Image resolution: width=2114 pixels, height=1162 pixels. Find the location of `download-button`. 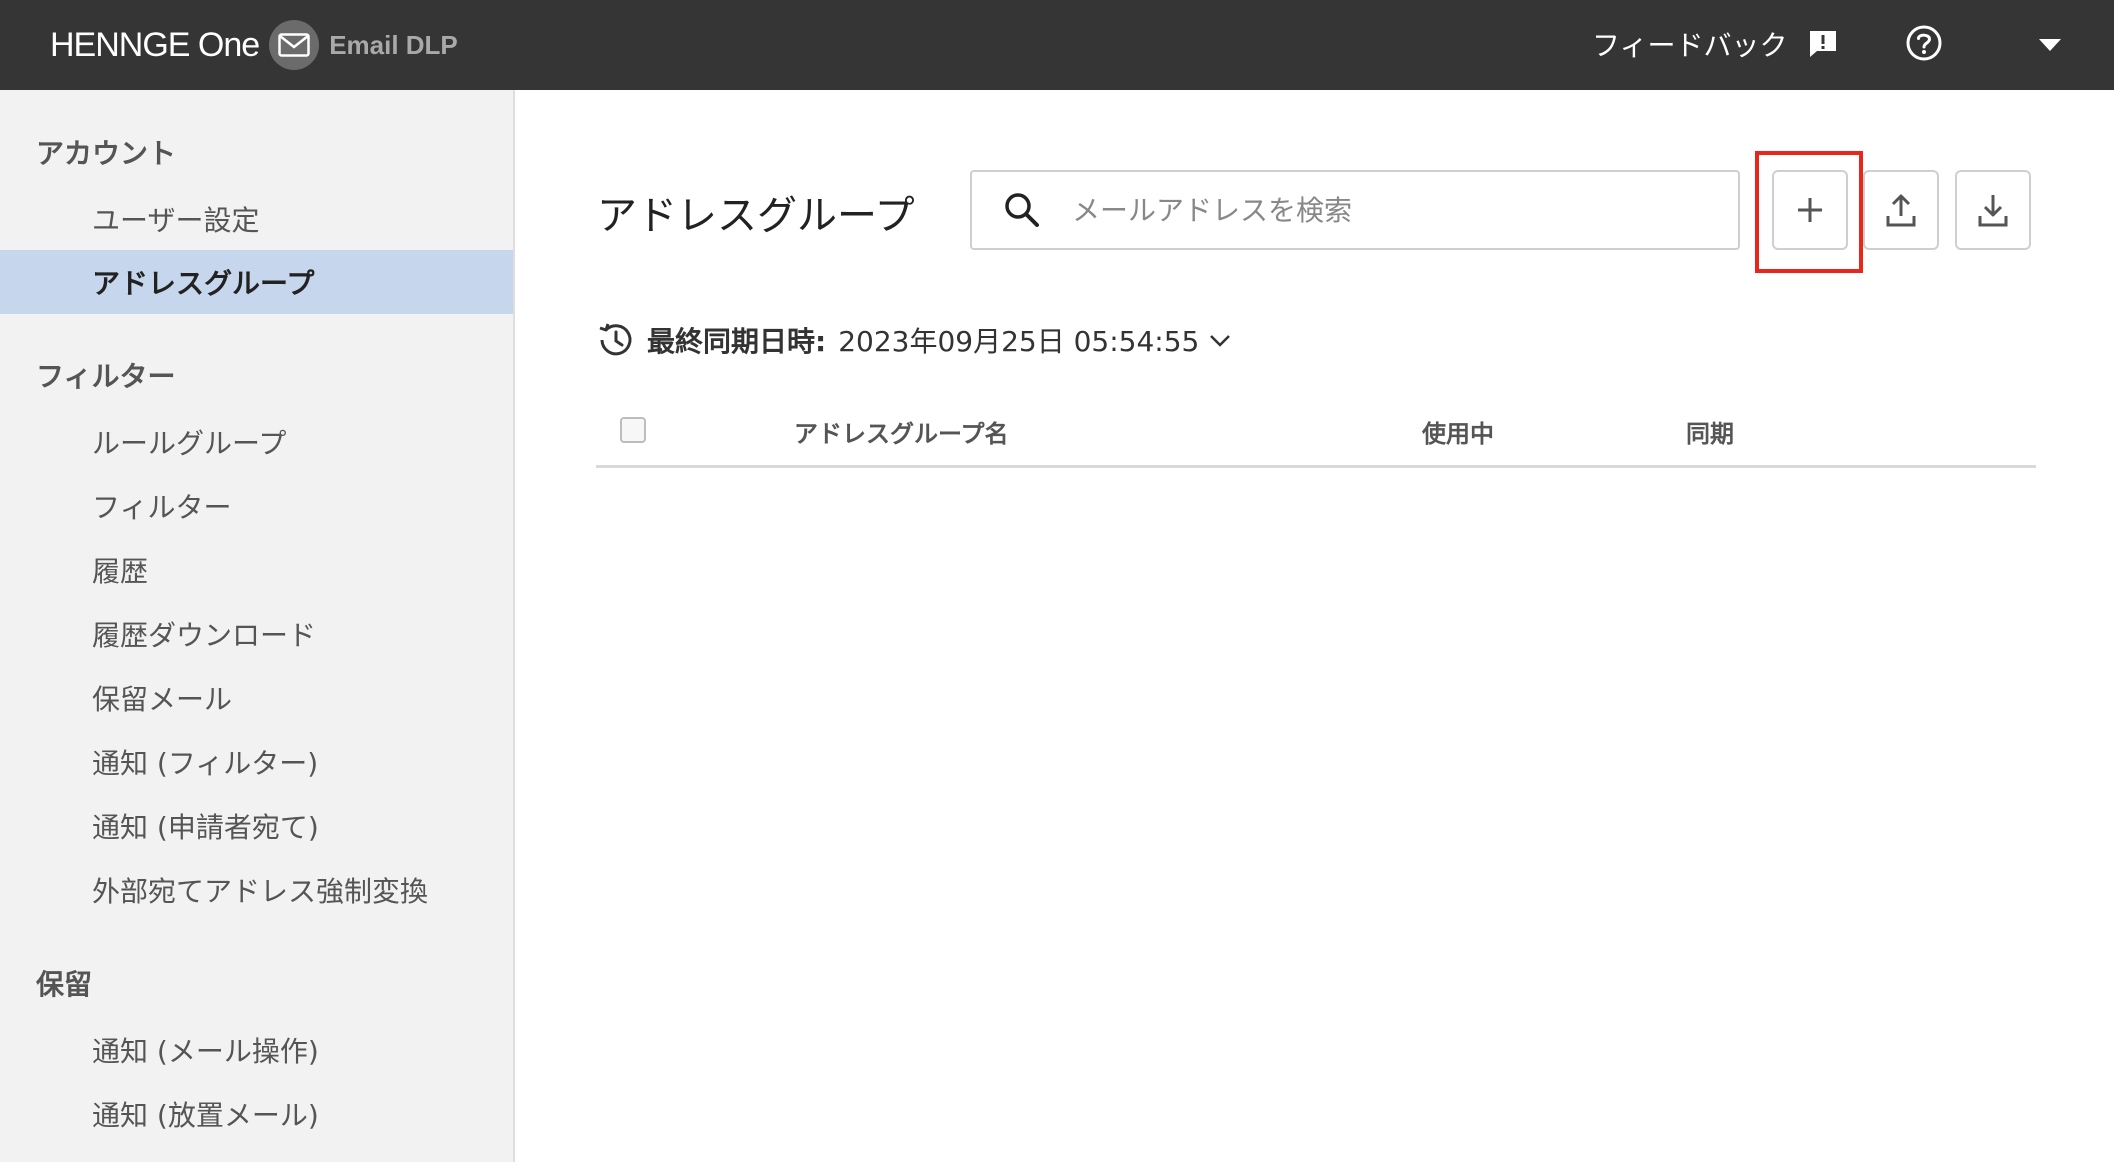

download-button is located at coordinates (1993, 210).